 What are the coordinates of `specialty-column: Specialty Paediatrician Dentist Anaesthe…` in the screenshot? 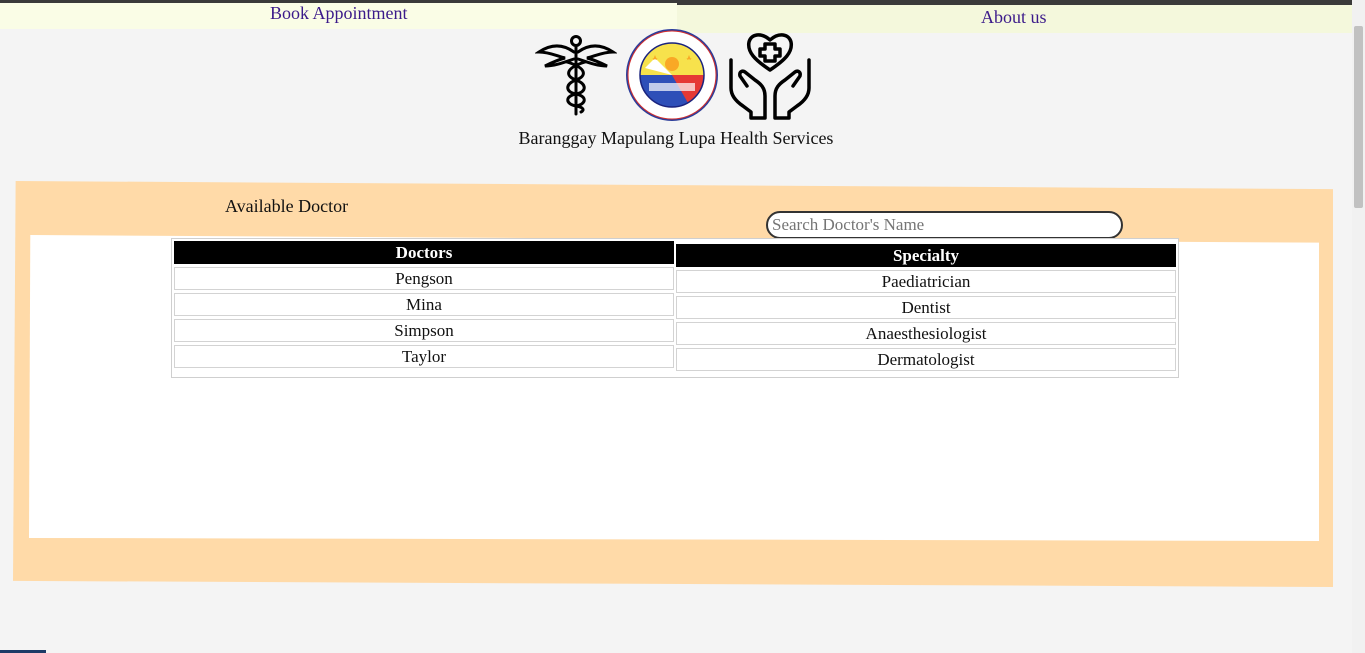 It's located at (926, 307).